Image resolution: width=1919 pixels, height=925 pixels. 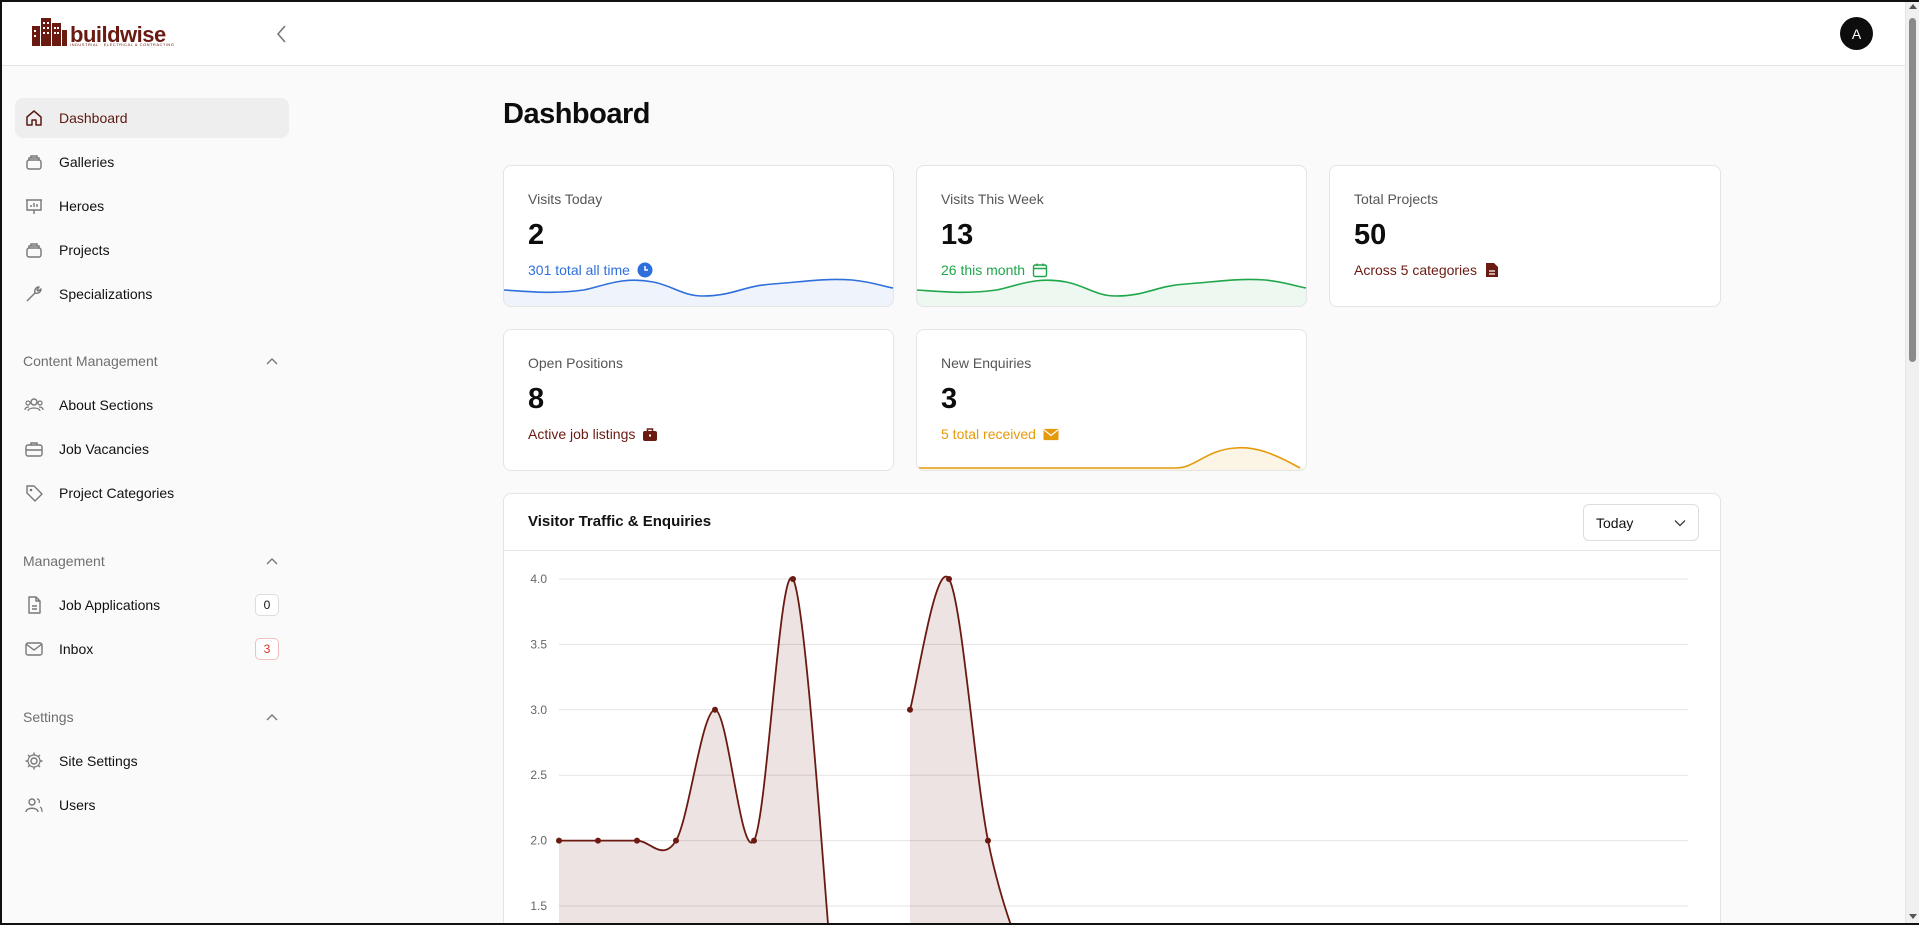 What do you see at coordinates (565, 199) in the screenshot?
I see `stat-label: Visits Today` at bounding box center [565, 199].